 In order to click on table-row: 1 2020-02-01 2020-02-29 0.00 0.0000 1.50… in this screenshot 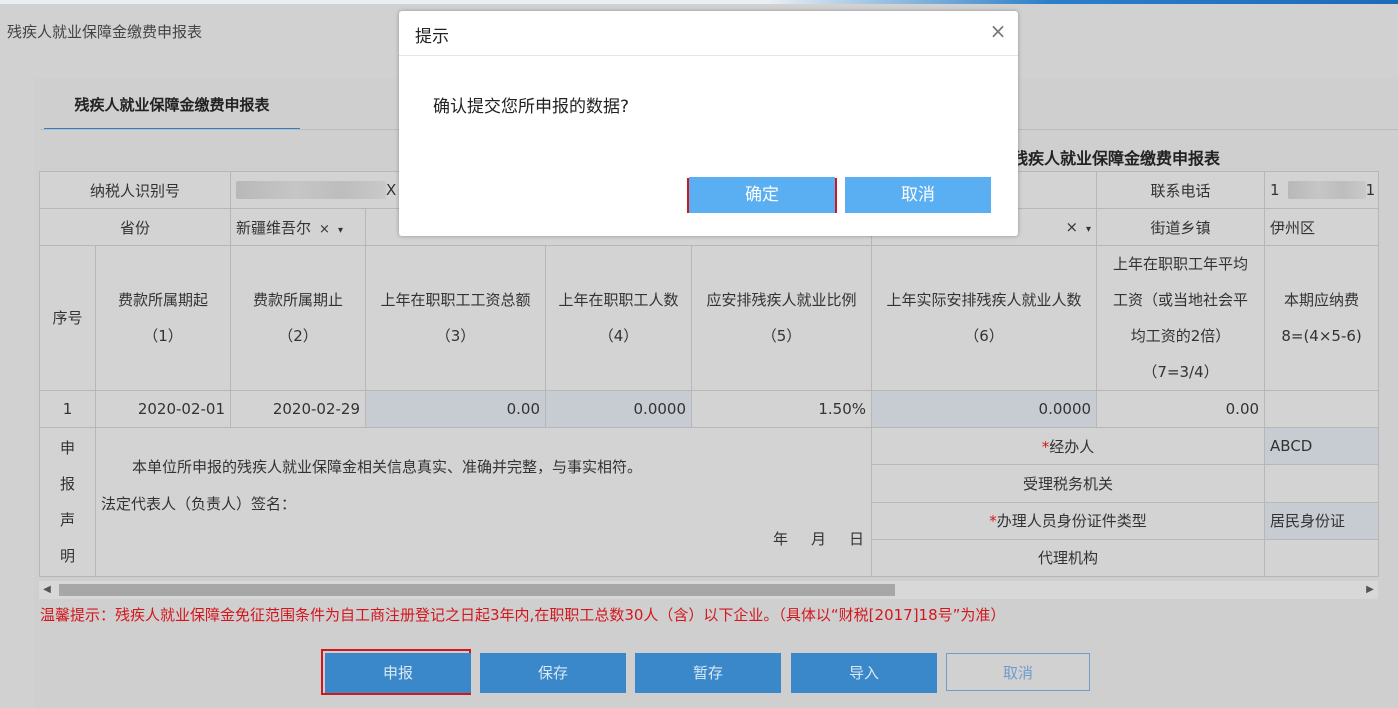, I will do `click(709, 409)`.